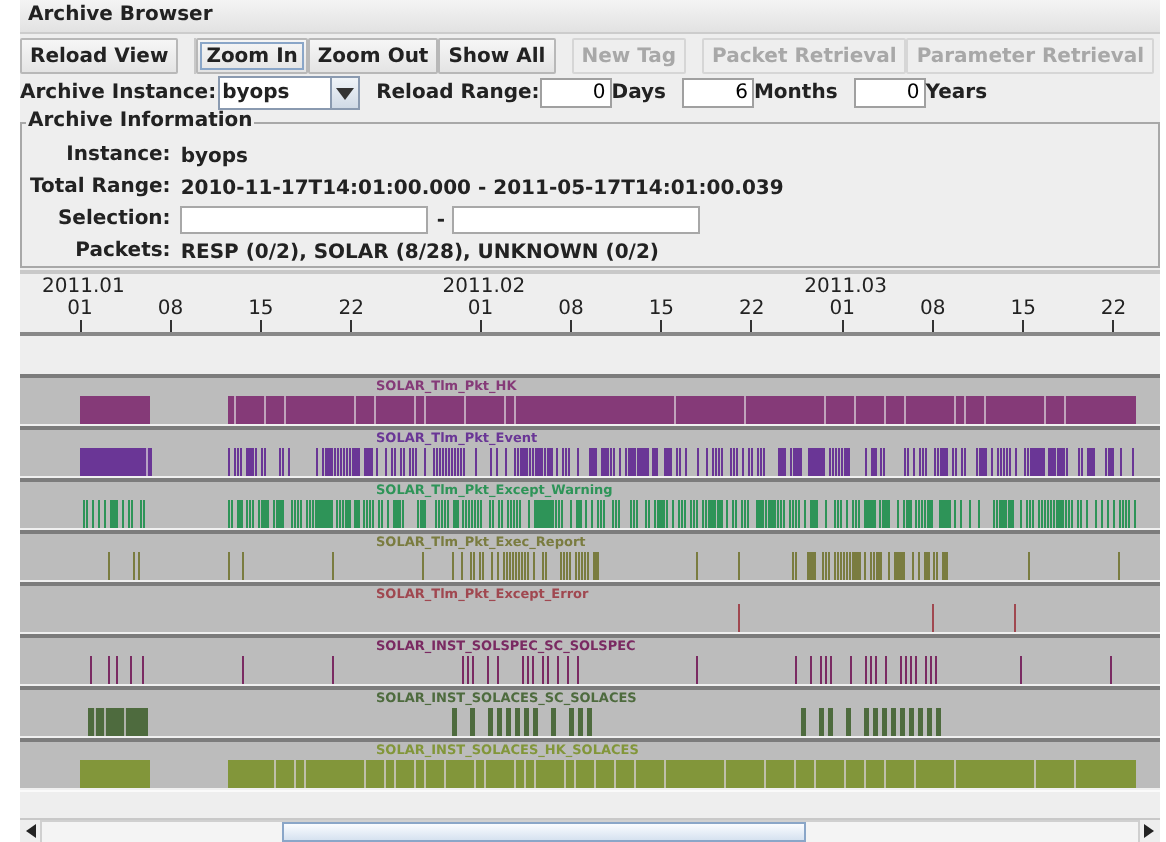 This screenshot has width=1166, height=842. Describe the element at coordinates (82, 287) in the screenshot. I see `month-label: 2011.01` at that location.